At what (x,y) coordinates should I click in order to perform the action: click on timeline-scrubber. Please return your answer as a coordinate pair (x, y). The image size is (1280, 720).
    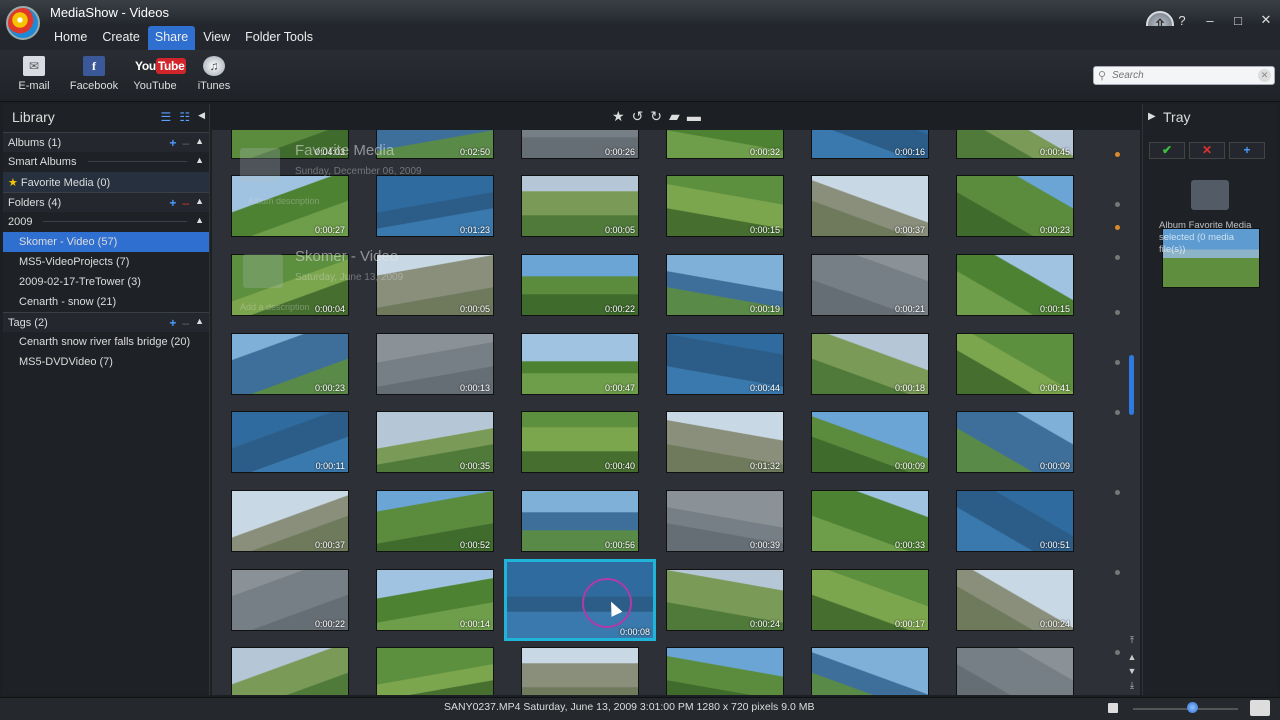
    Looking at the image, I should click on (1119, 412).